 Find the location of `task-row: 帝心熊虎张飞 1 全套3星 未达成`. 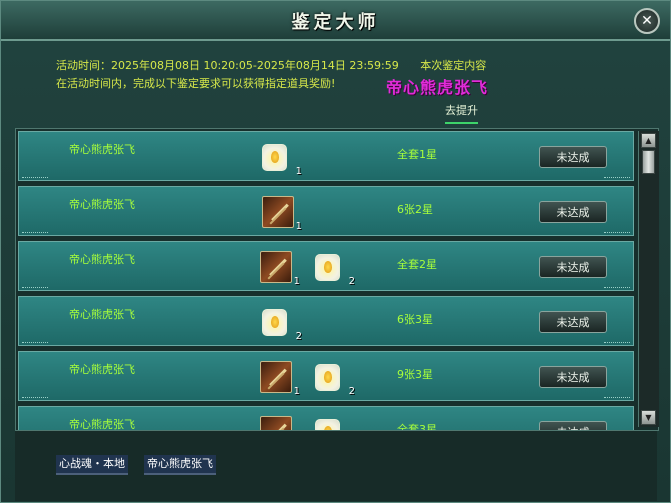

task-row: 帝心熊虎张飞 1 全套3星 未达成 is located at coordinates (326, 418).